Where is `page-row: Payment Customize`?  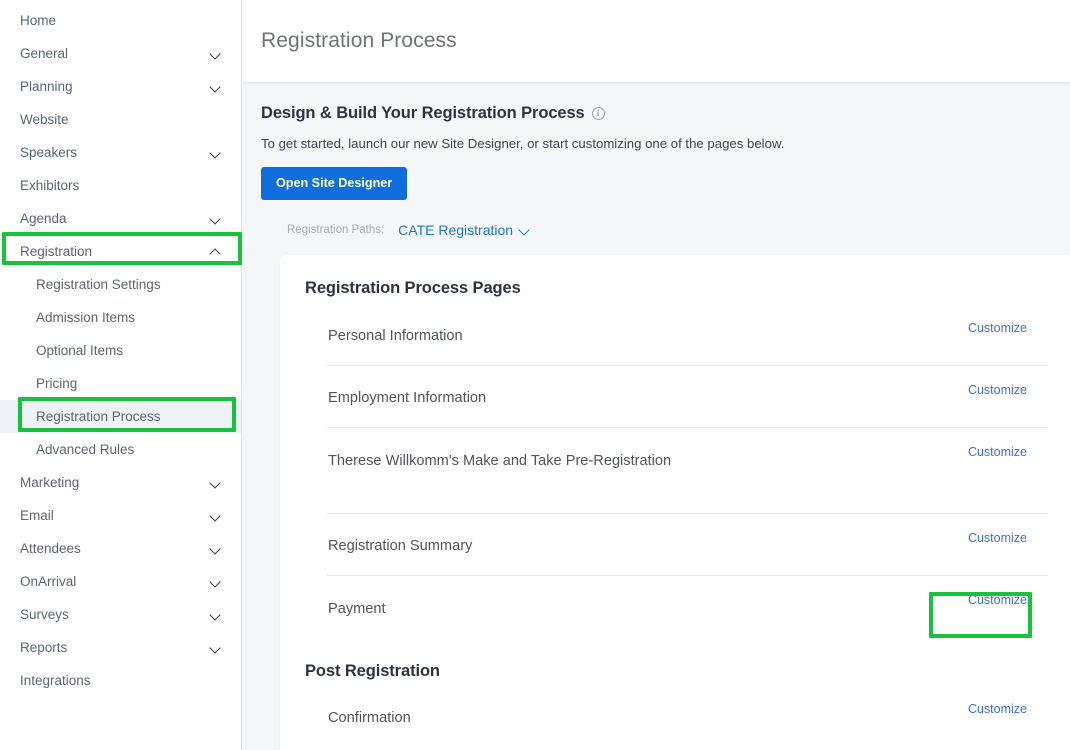
page-row: Payment Customize is located at coordinates (687, 607).